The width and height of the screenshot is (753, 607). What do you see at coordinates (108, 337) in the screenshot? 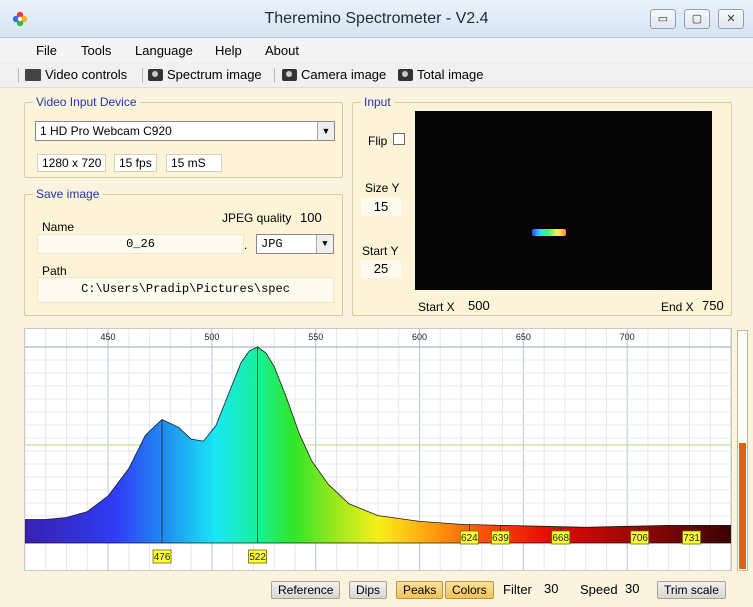
I see `x-tick-label: 450` at bounding box center [108, 337].